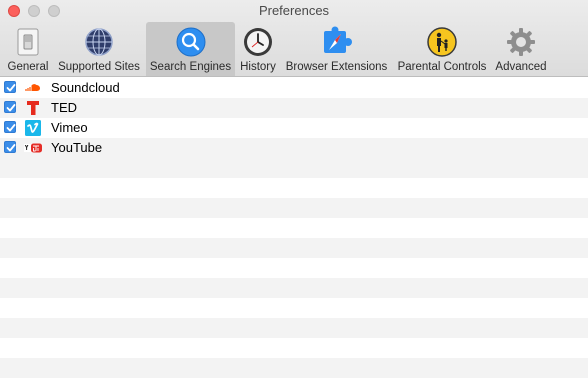 The image size is (588, 378). What do you see at coordinates (336, 67) in the screenshot?
I see `tab-label: Browser Extensions` at bounding box center [336, 67].